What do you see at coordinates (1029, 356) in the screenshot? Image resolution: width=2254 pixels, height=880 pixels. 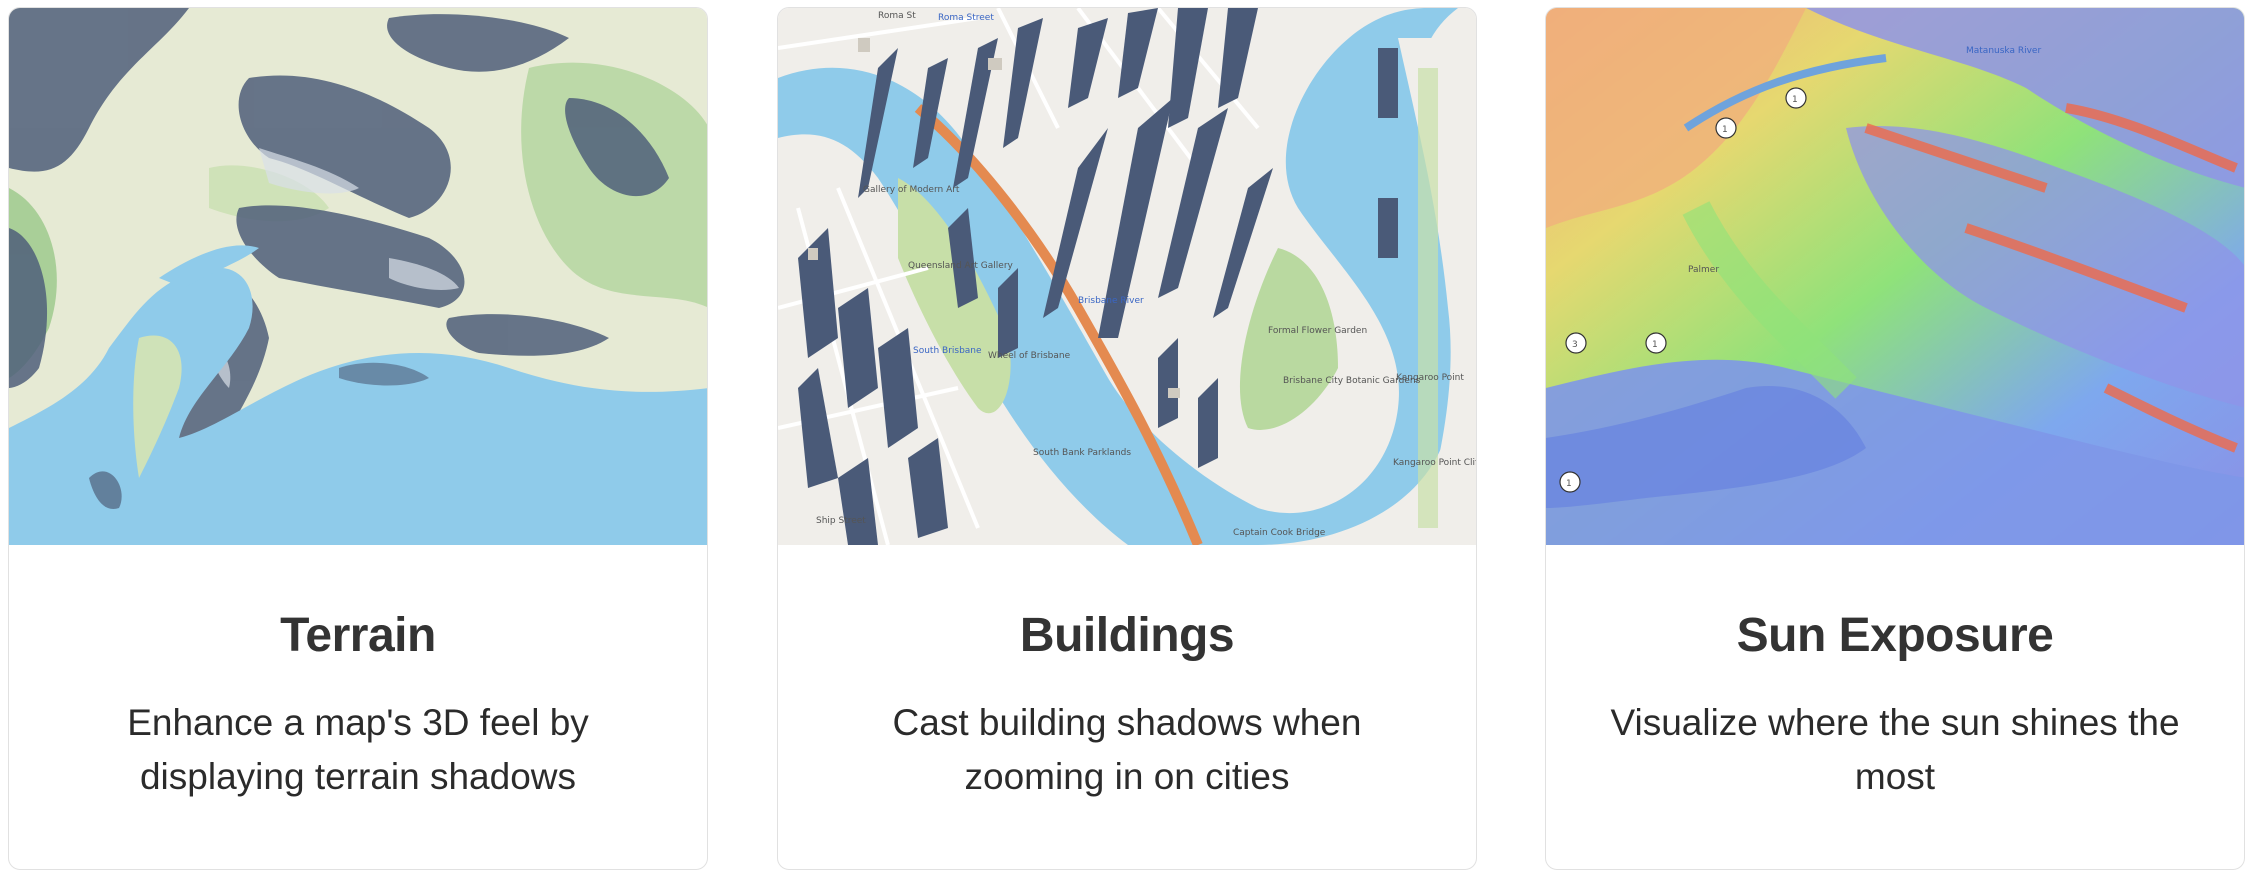 I see `map-label: Wheel of Brisbane` at bounding box center [1029, 356].